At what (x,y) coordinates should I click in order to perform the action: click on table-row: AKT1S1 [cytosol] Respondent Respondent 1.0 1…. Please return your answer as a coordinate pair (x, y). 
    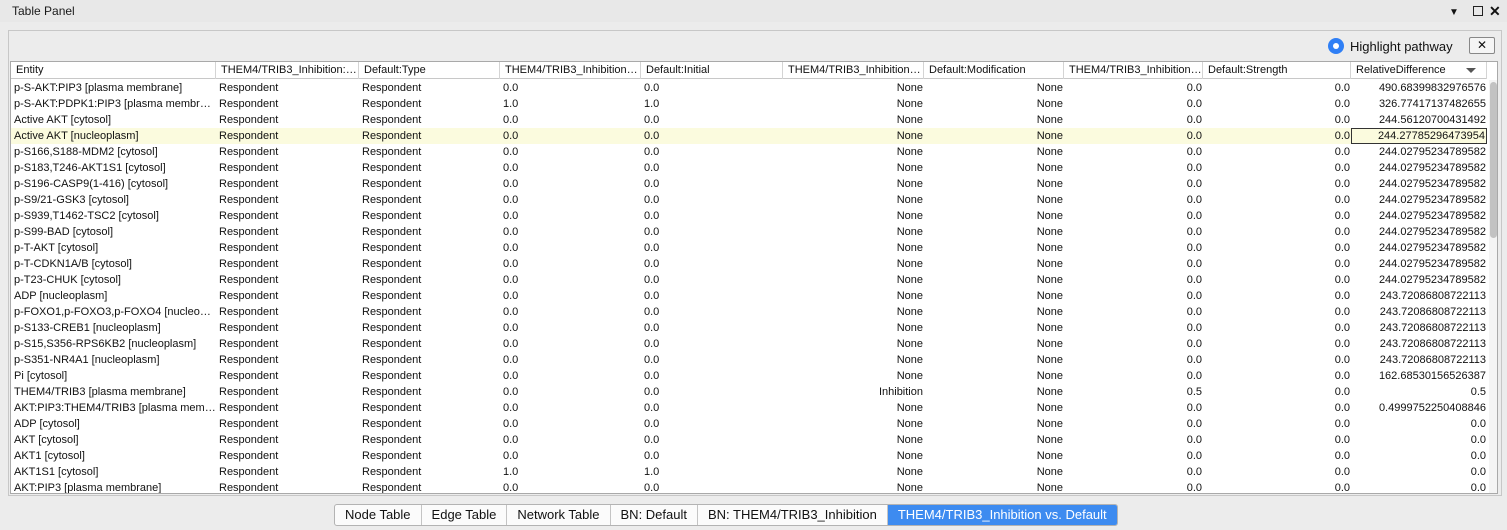
    Looking at the image, I should click on (749, 472).